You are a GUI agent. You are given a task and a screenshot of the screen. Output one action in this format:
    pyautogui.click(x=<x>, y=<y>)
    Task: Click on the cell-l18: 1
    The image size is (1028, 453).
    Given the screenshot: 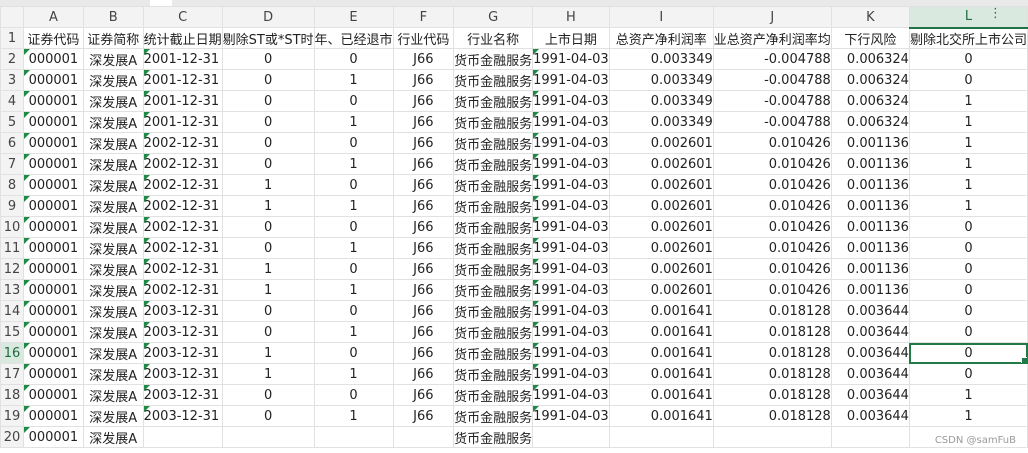 What is the action you would take?
    pyautogui.click(x=968, y=395)
    